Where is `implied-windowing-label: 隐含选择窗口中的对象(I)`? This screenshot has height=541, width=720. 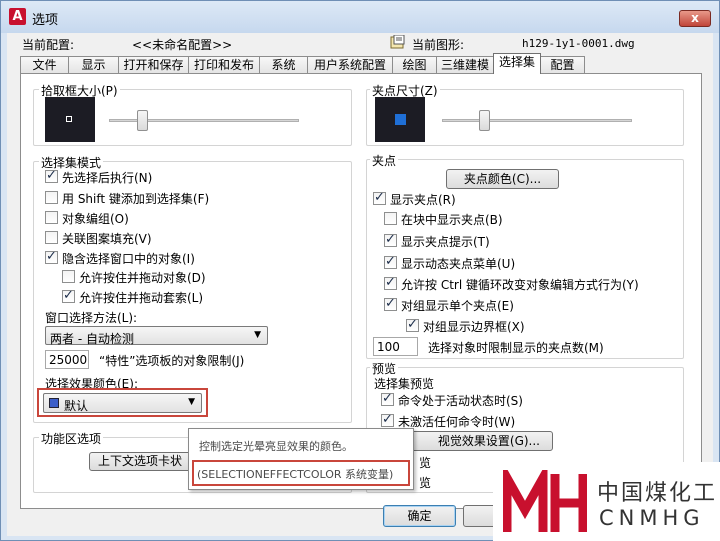 implied-windowing-label: 隐含选择窗口中的对象(I) is located at coordinates (128, 259).